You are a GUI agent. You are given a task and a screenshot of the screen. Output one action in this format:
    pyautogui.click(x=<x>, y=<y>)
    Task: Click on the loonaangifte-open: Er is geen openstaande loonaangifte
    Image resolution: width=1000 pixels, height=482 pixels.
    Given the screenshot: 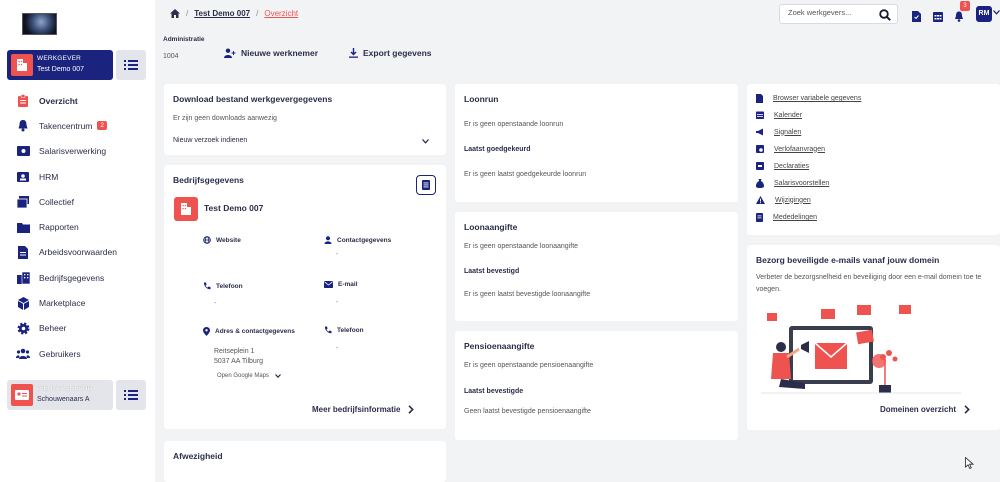 What is the action you would take?
    pyautogui.click(x=521, y=246)
    